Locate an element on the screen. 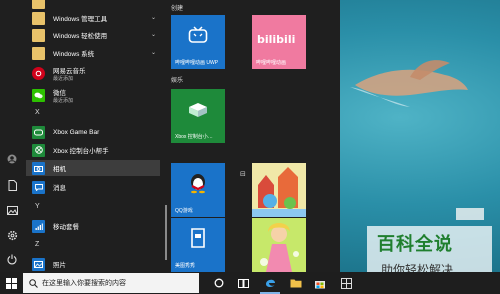  folder-windows-ease-of-access: Windows 轻松使用 ⌄ is located at coordinates (96, 35).